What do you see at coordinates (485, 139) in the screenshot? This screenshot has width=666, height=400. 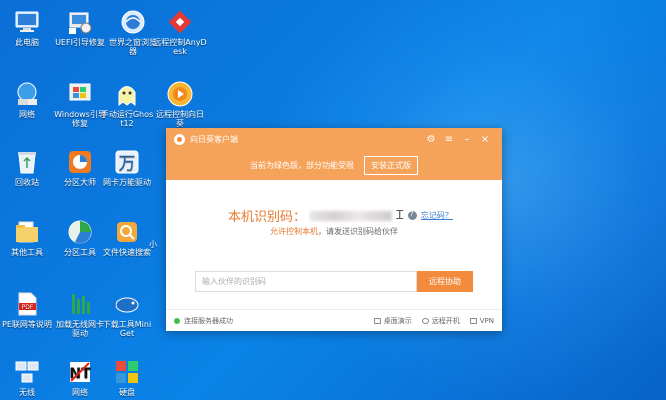 I see `close-icon: ×` at bounding box center [485, 139].